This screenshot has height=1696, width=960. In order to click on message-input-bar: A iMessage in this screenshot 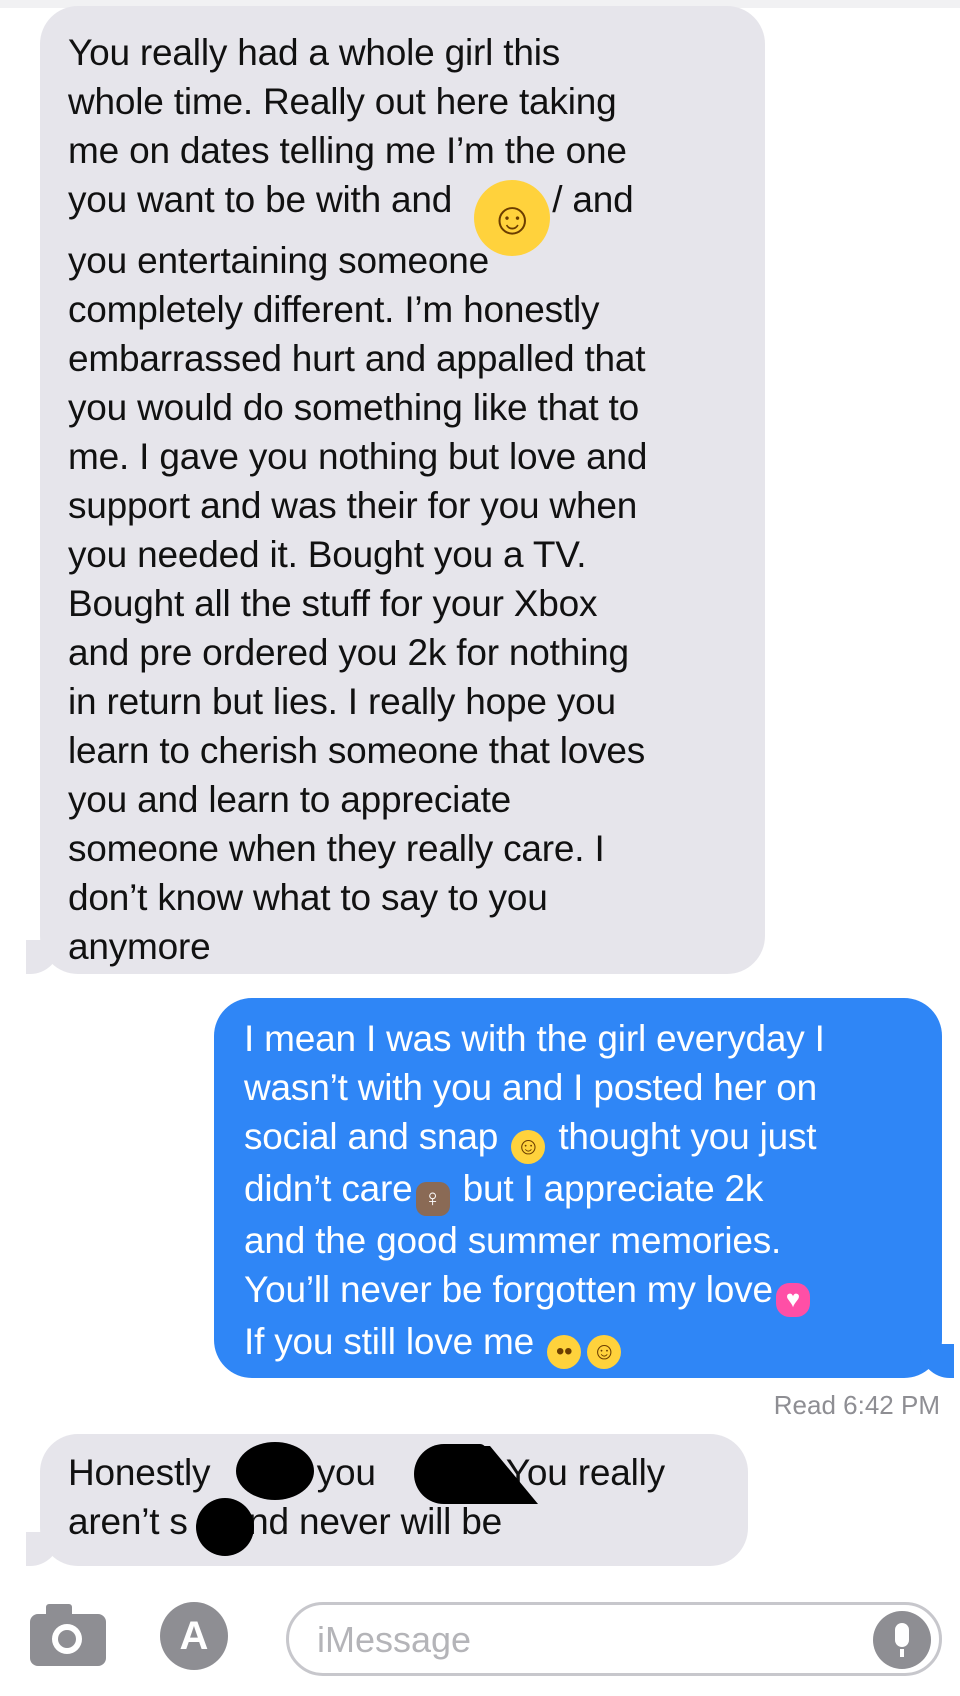, I will do `click(480, 1643)`.